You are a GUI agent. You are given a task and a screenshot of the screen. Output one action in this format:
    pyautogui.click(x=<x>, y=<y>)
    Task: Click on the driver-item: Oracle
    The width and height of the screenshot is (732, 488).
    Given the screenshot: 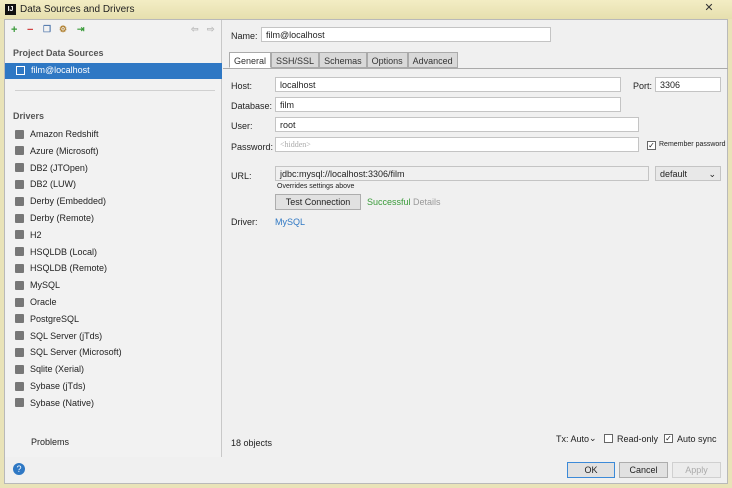 What is the action you would take?
    pyautogui.click(x=36, y=302)
    